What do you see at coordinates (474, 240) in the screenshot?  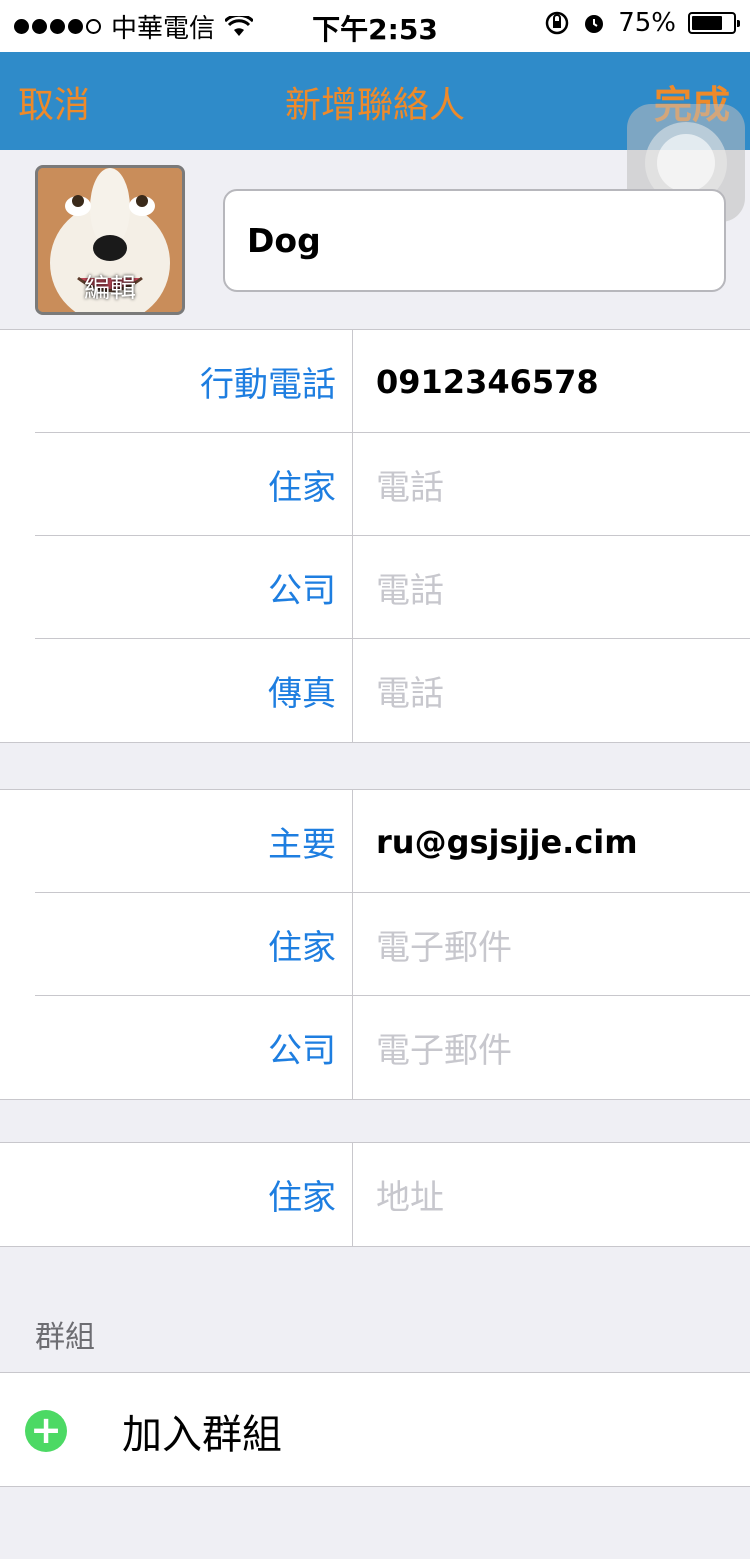 I see `name-field: Dog` at bounding box center [474, 240].